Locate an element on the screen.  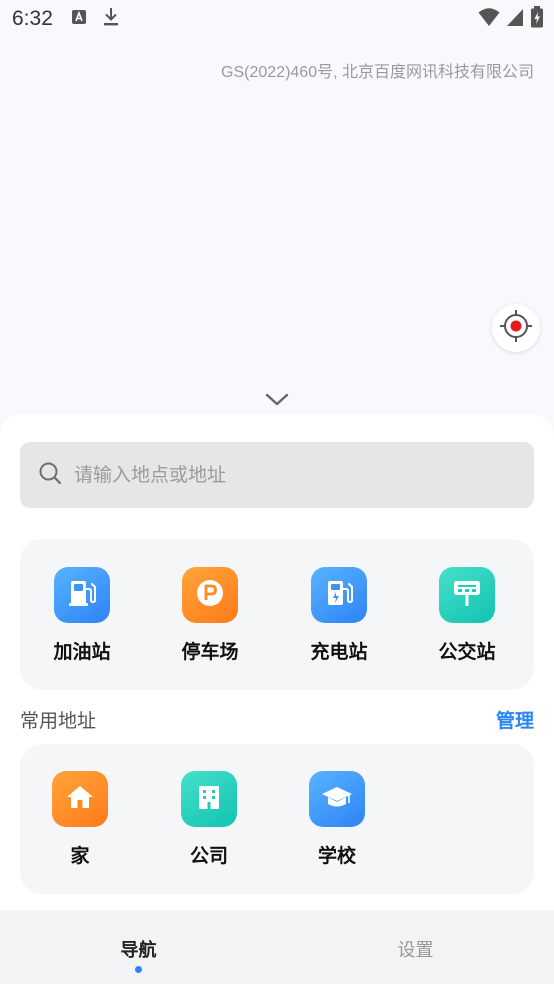
status-bar: 6:32 is located at coordinates (277, 19).